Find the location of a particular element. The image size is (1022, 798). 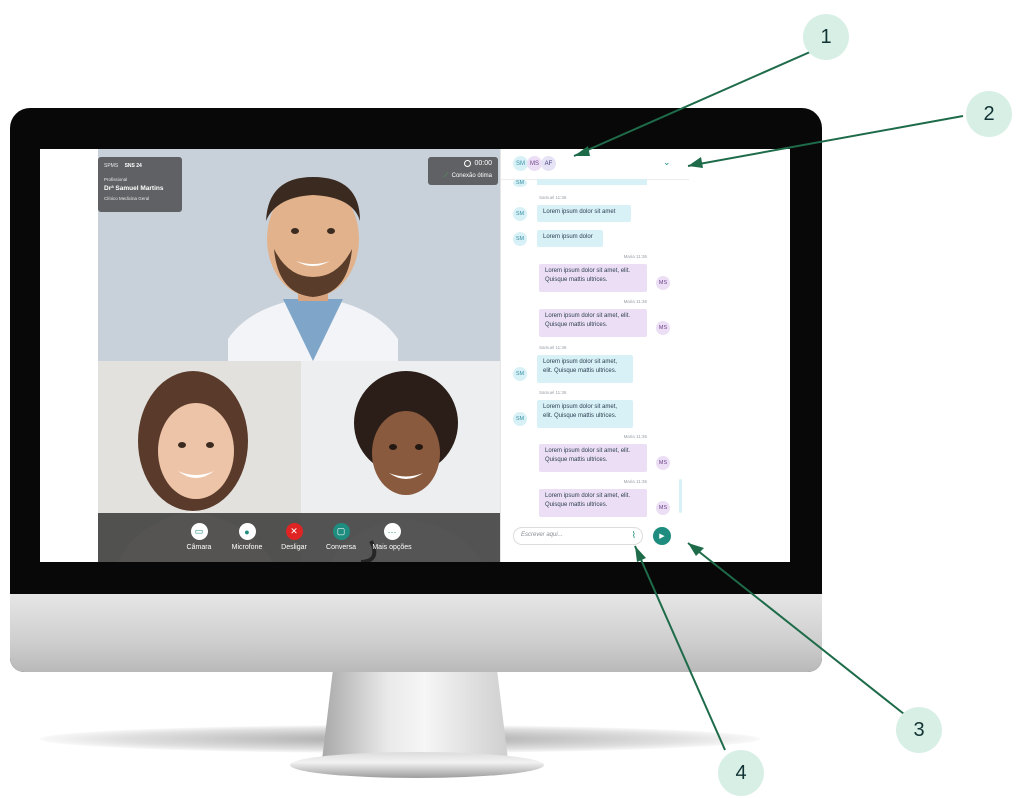

callout-2: 2 is located at coordinates (989, 114).